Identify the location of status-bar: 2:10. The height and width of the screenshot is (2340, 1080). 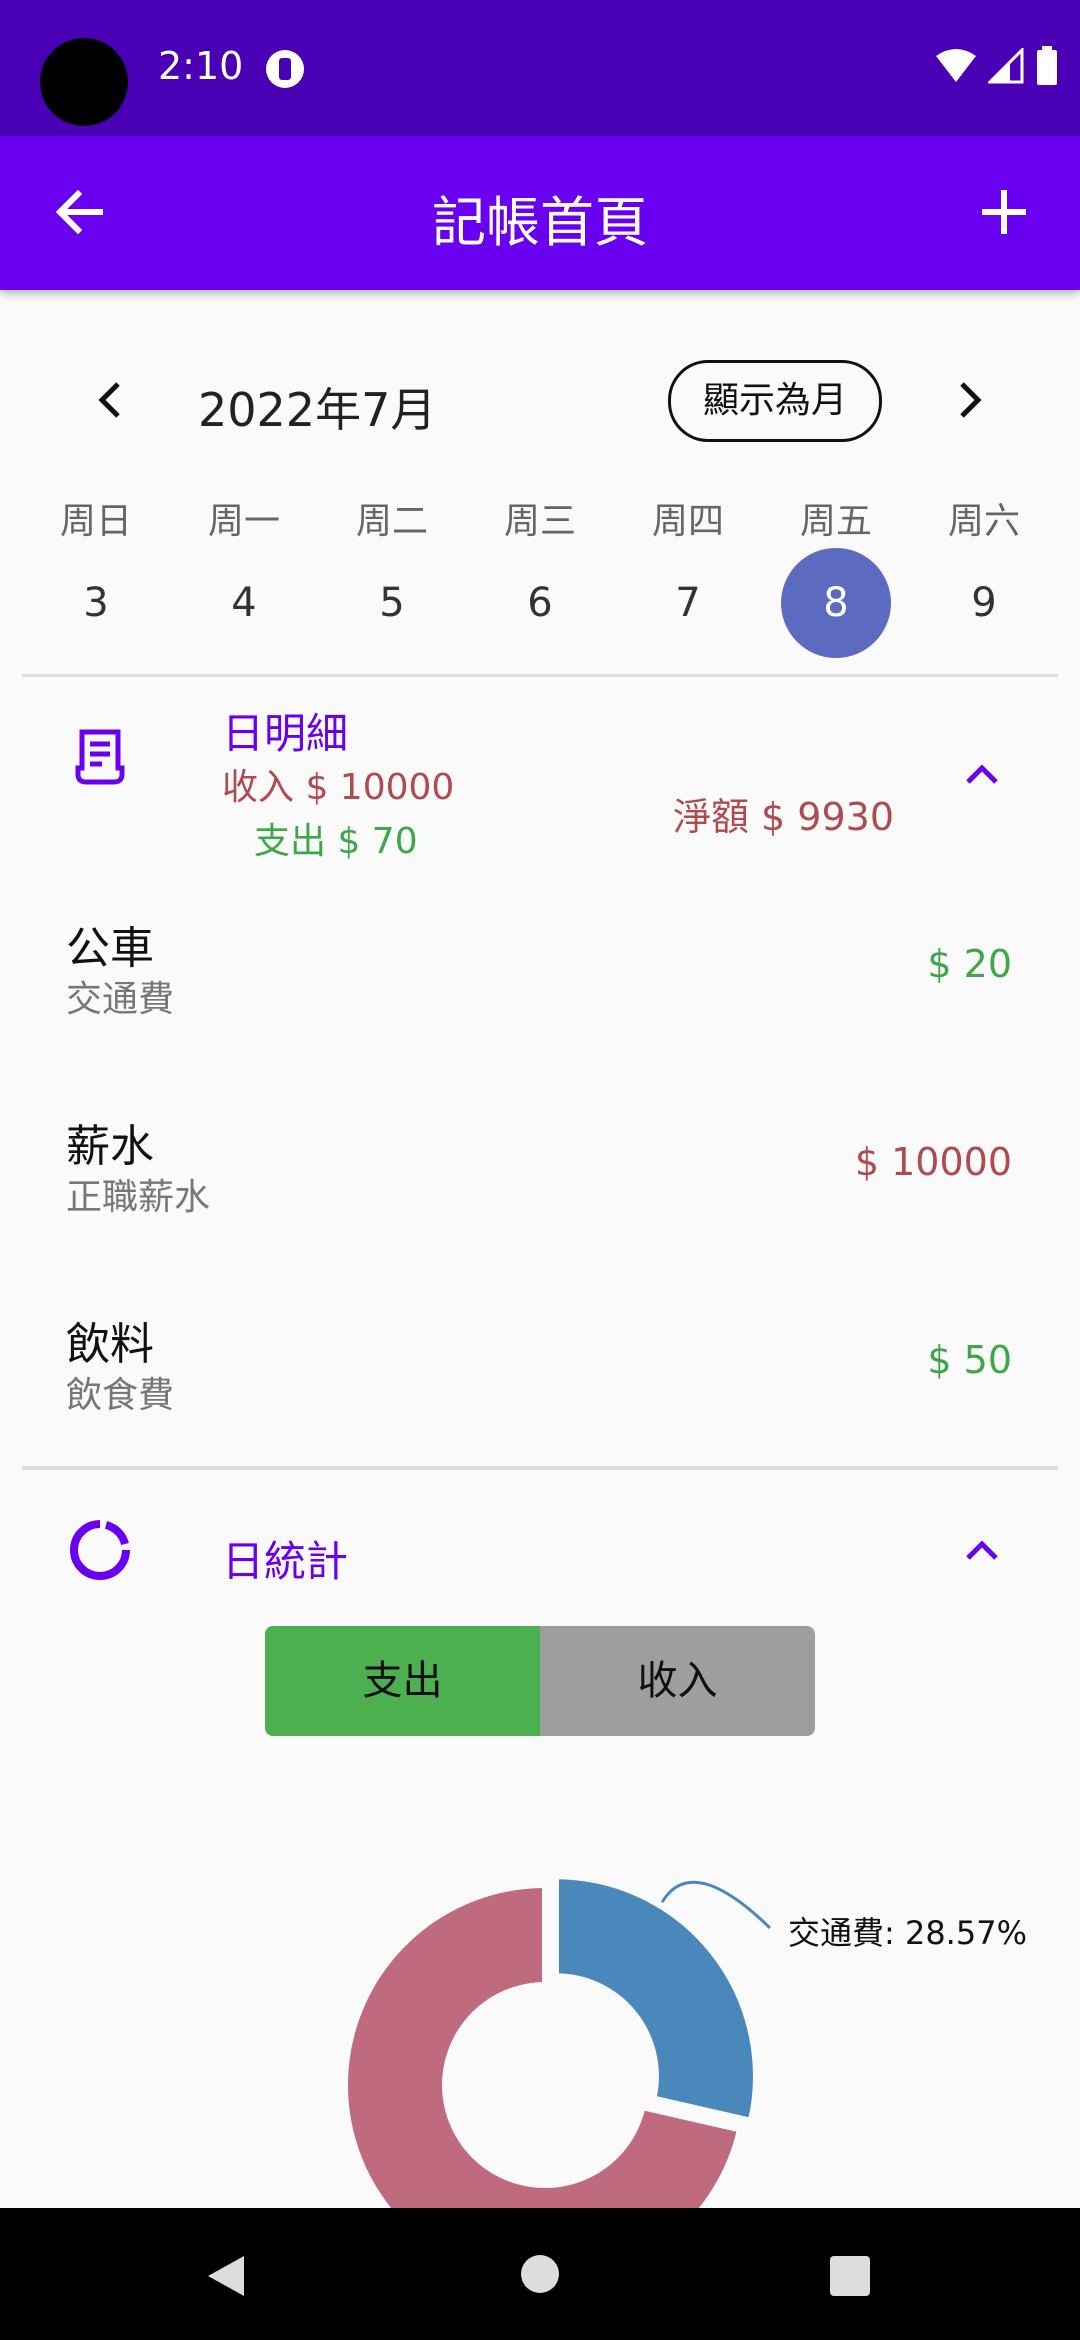
(540, 68).